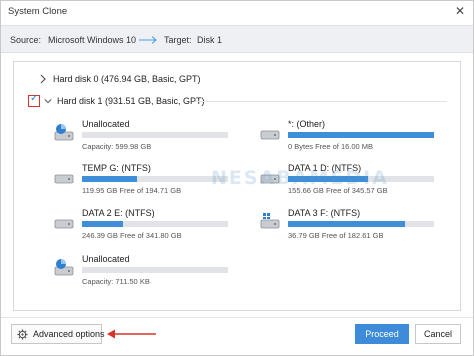  Describe the element at coordinates (69, 334) in the screenshot. I see `advanced-options-label: Advanced options` at that location.